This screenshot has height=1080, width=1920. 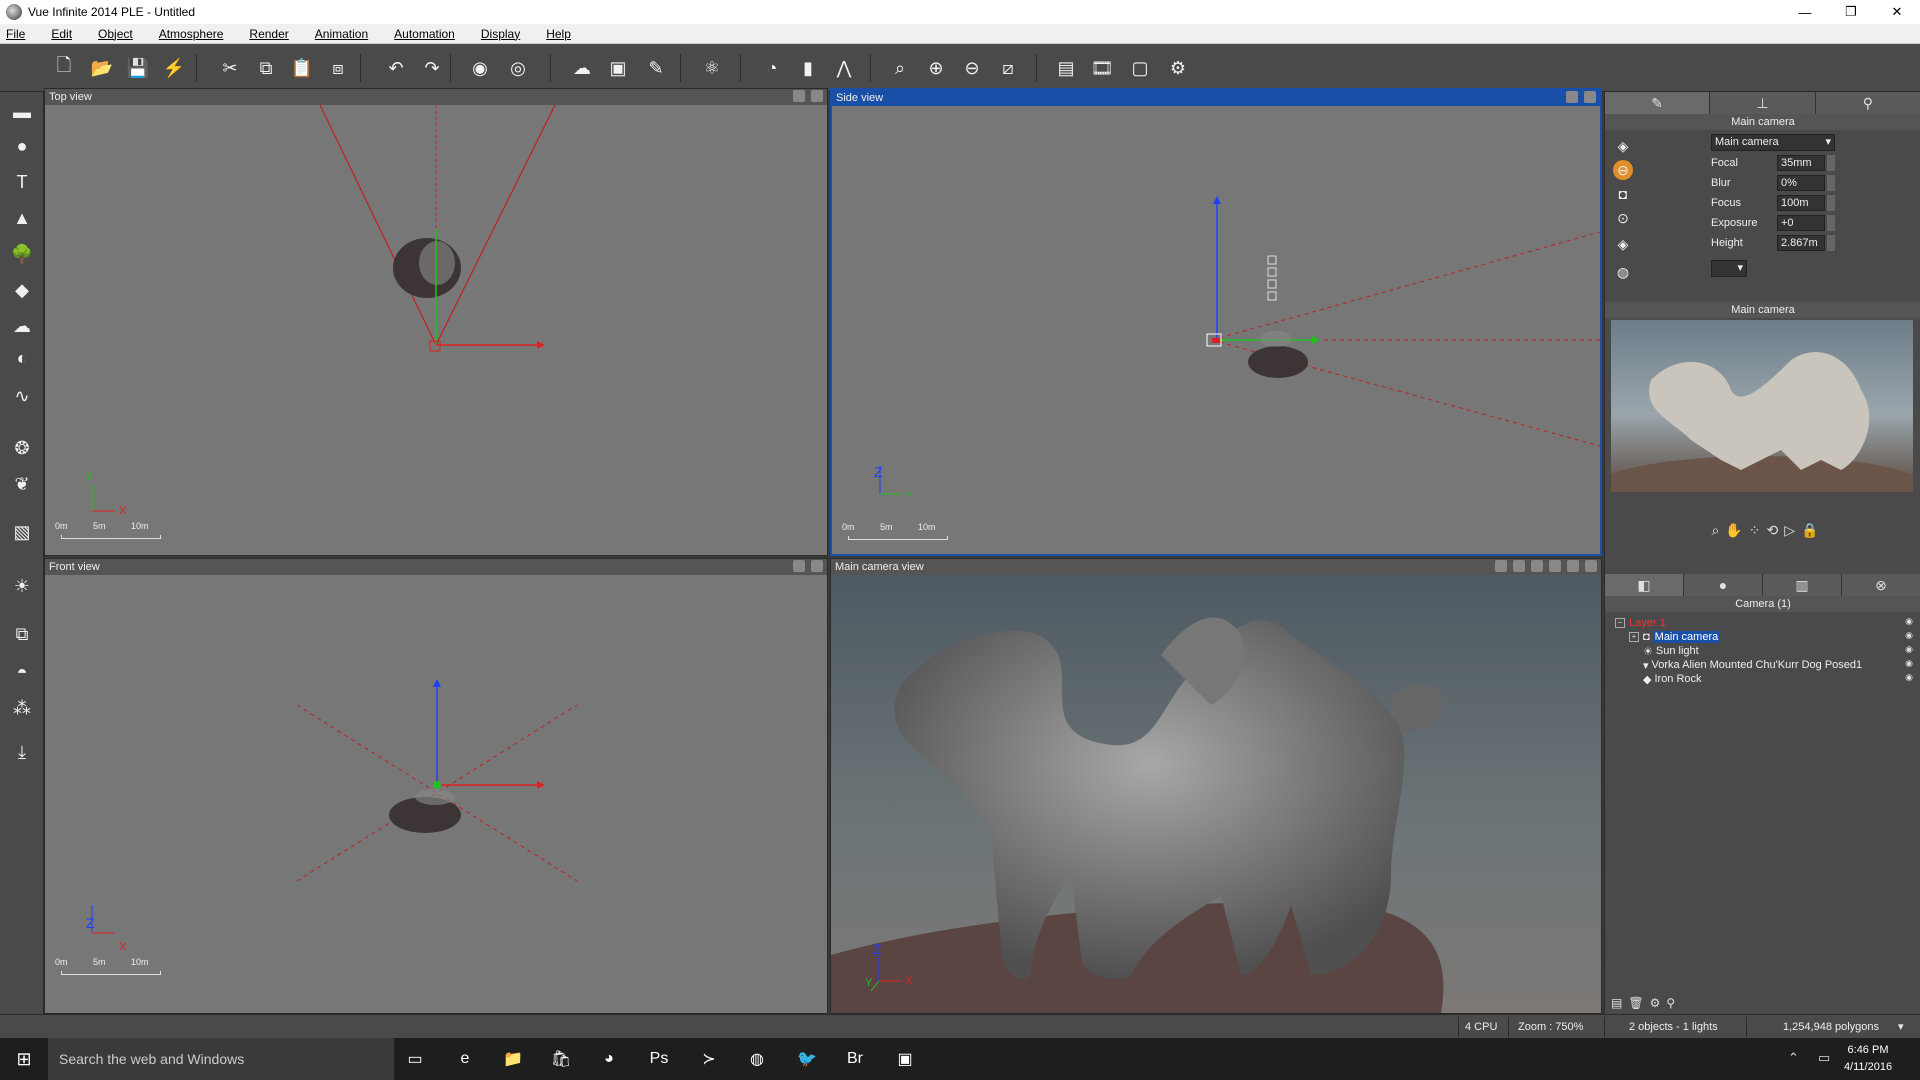 I want to click on box-icon: ▧, so click(x=22, y=532).